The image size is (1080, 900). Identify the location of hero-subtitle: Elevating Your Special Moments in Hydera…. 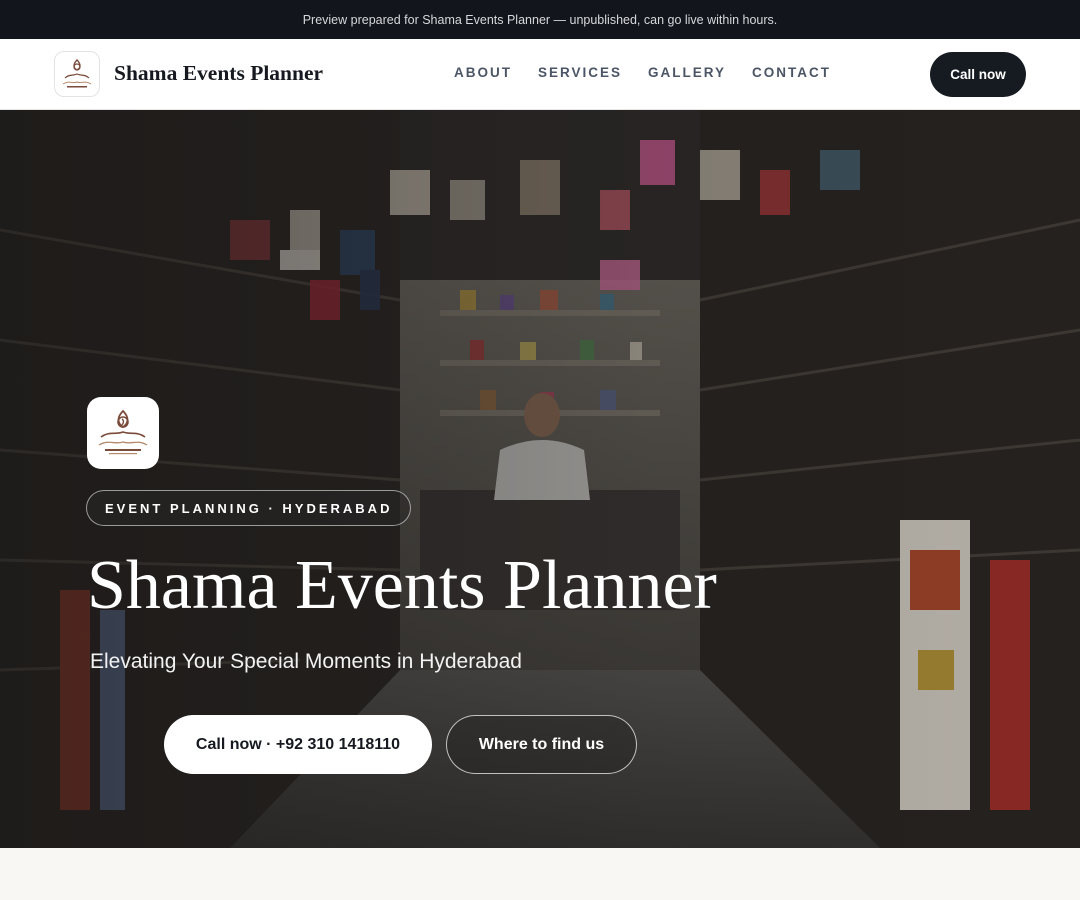
(306, 661).